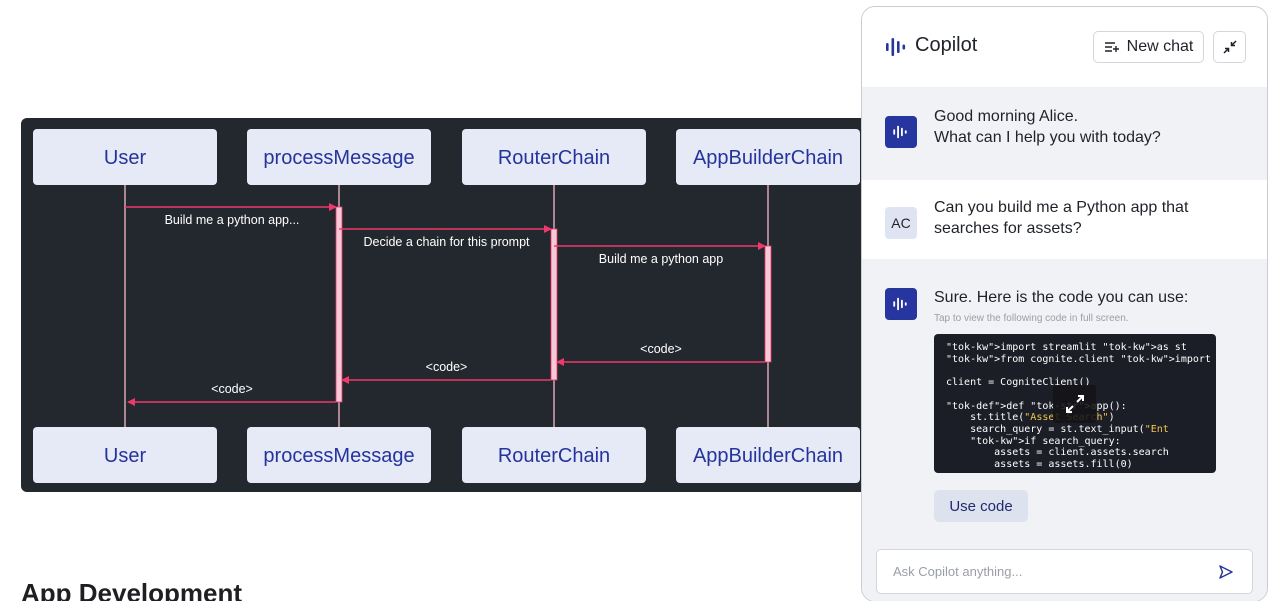 The width and height of the screenshot is (1284, 601). I want to click on message-label: Decide a chain for this prompt, so click(446, 242).